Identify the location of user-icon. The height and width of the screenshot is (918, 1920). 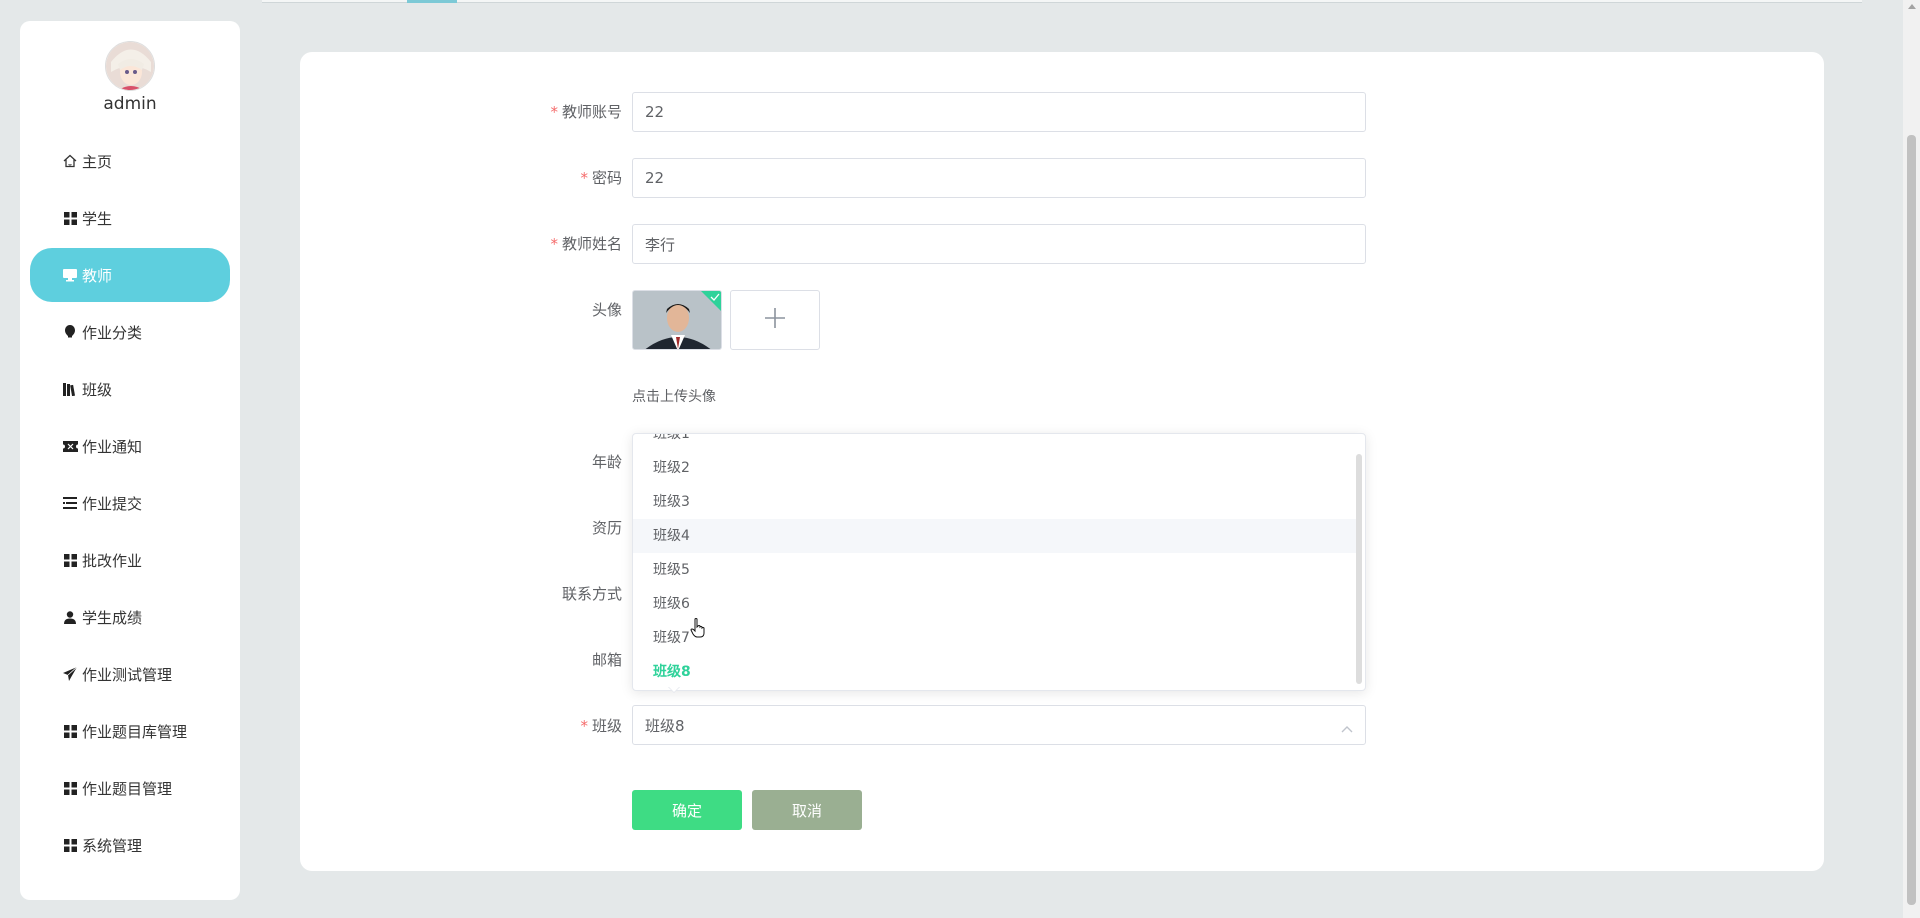
(70, 617).